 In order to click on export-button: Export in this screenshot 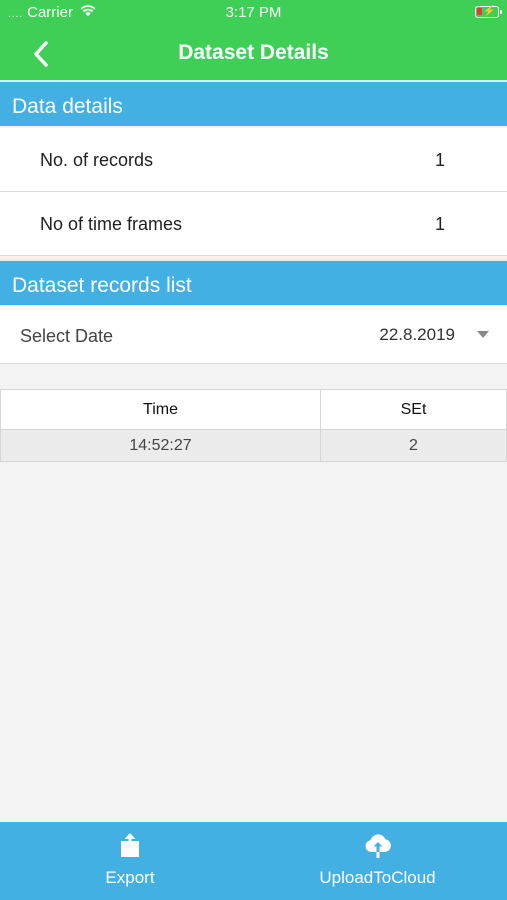, I will do `click(130, 861)`.